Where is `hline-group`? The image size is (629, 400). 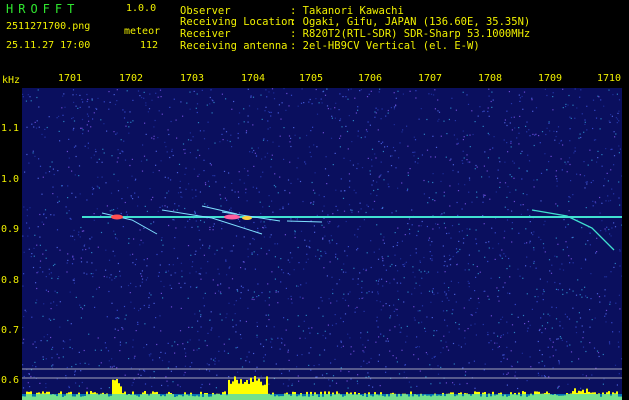 hline-group is located at coordinates (322, 373).